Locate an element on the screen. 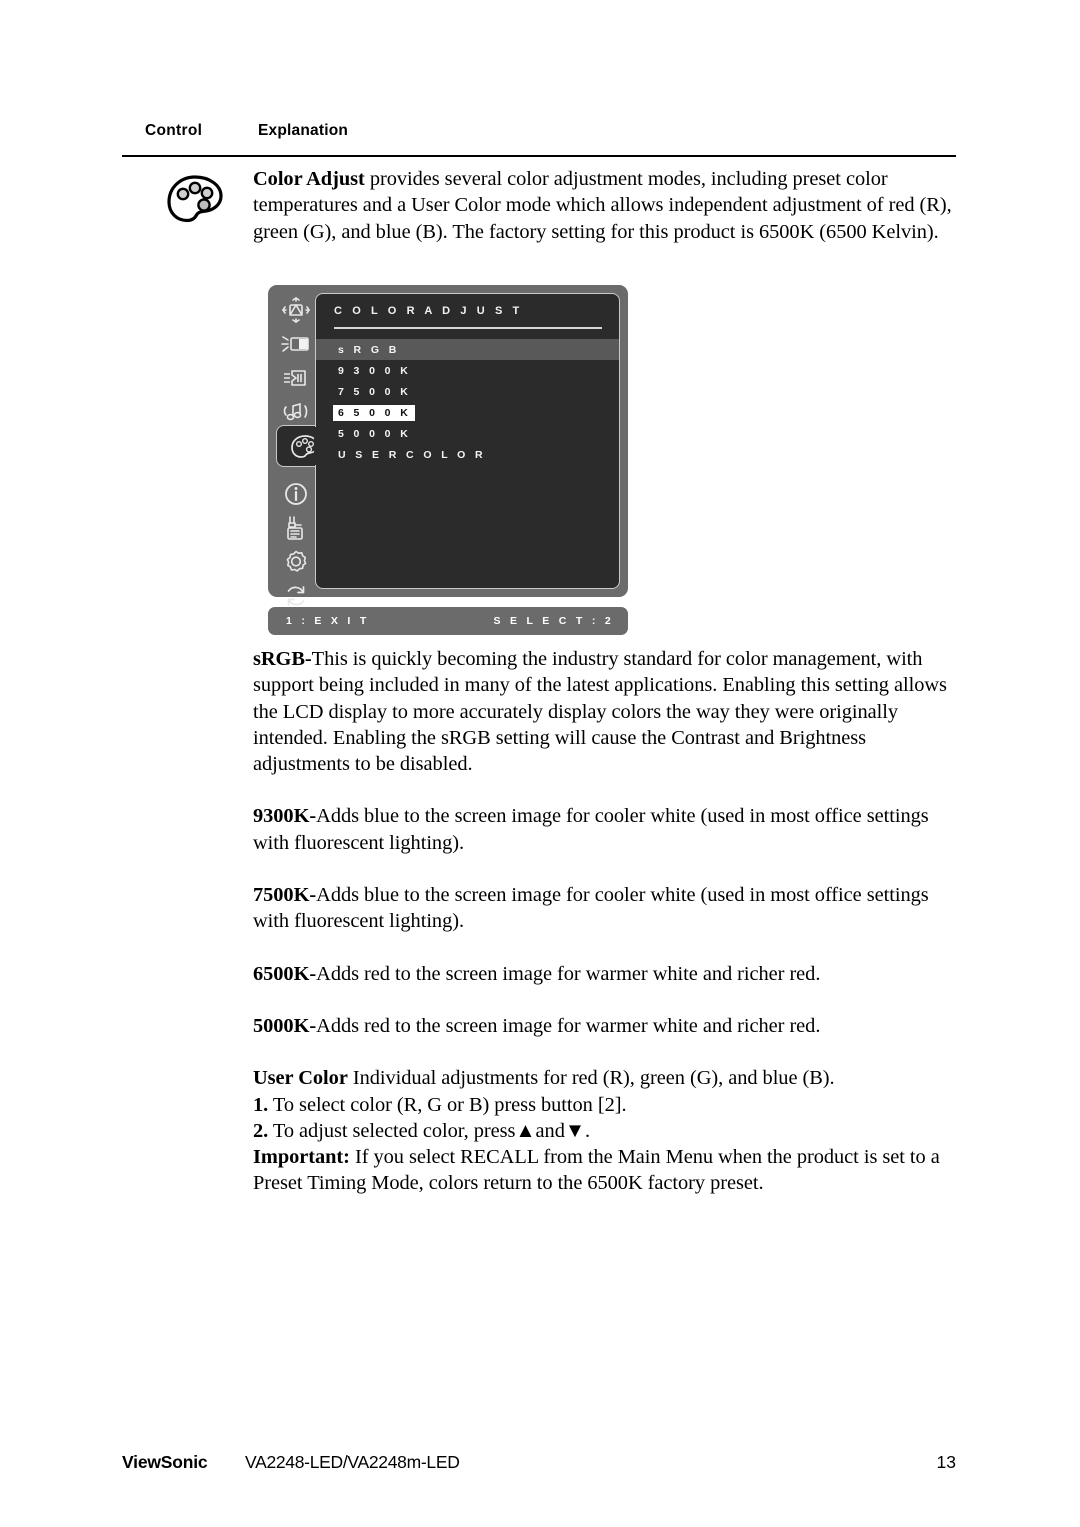 The height and width of the screenshot is (1527, 1080). user-color-step-2: 2. To adjust selected color, press▲and▼. is located at coordinates (603, 1131).